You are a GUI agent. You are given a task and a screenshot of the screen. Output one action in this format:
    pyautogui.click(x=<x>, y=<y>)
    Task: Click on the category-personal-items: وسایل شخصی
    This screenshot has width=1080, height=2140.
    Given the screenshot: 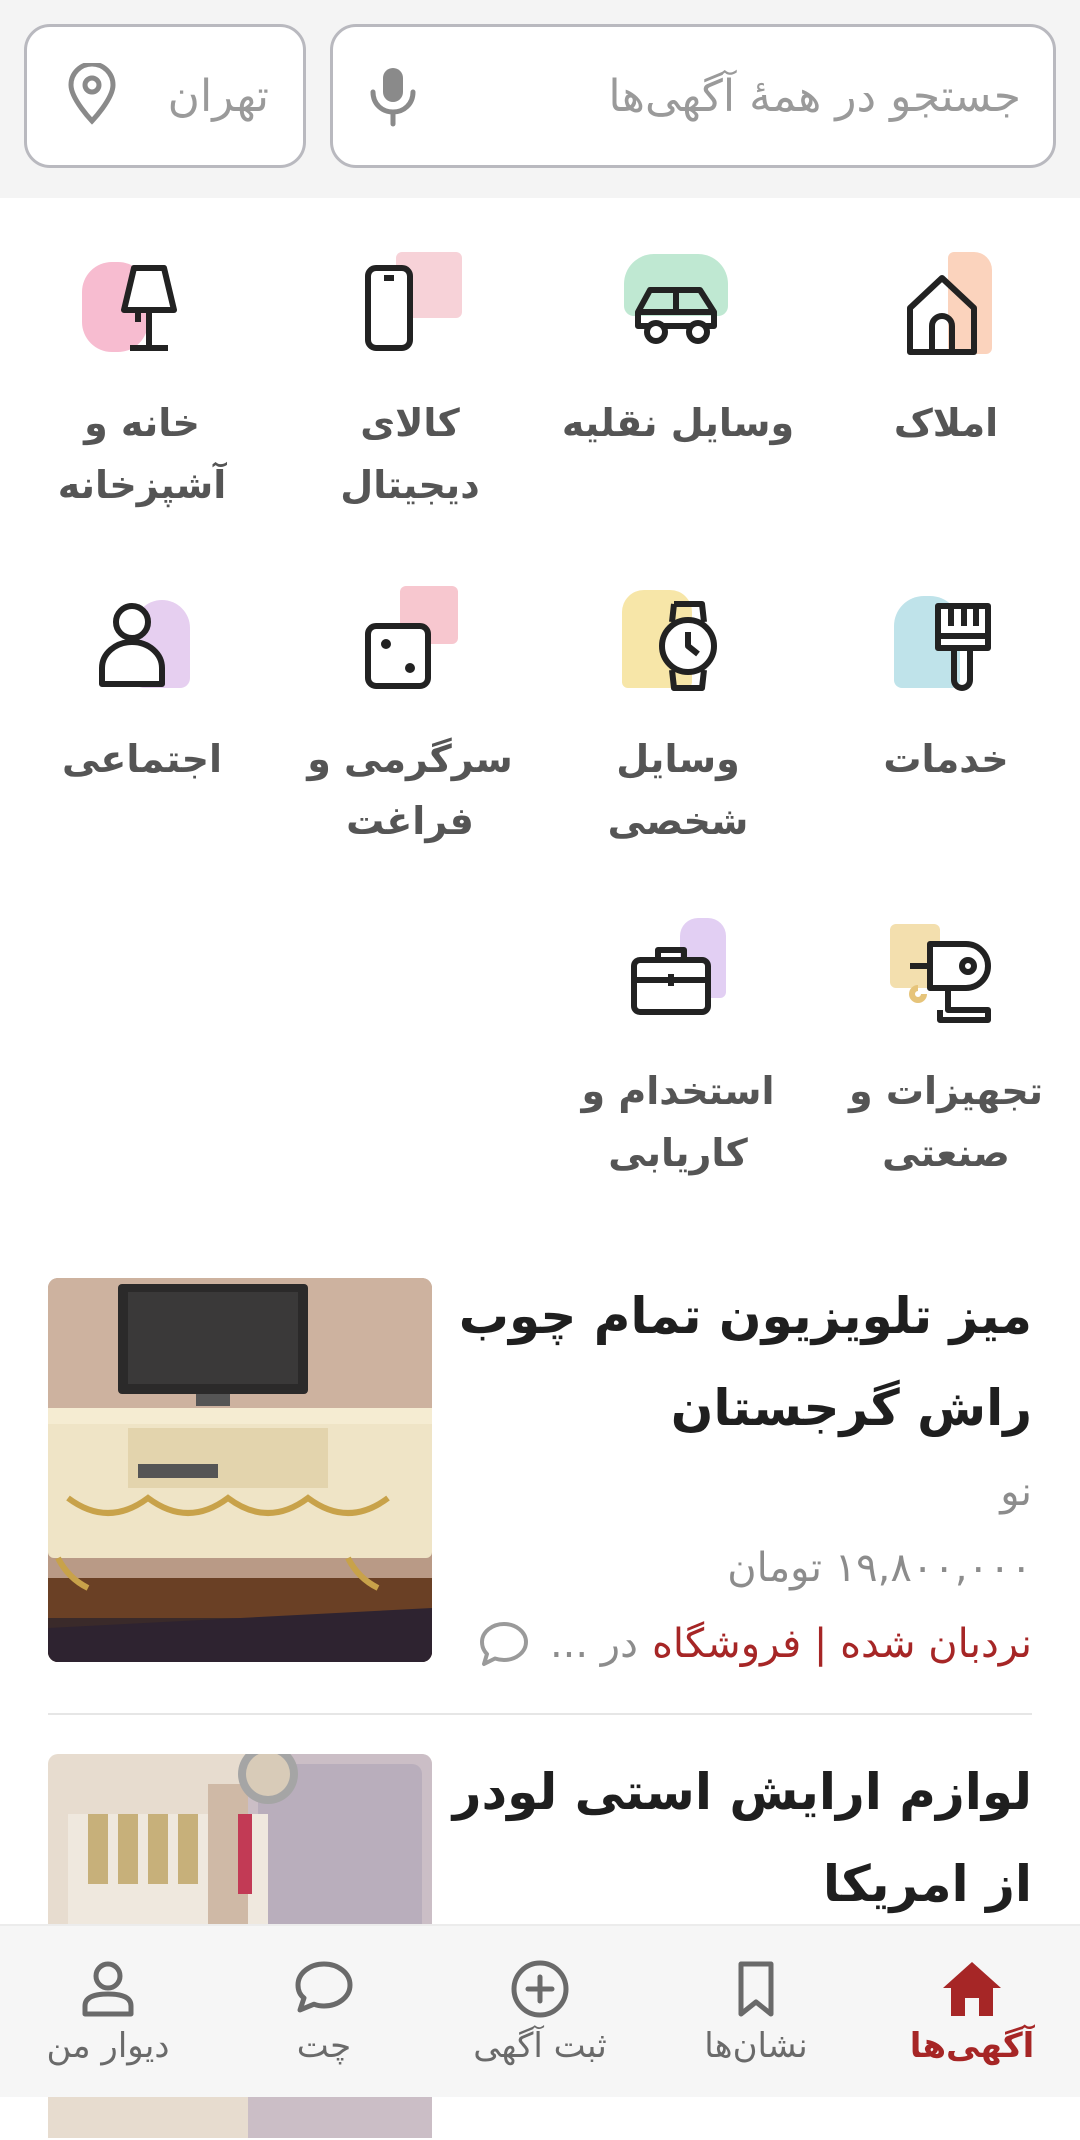 What is the action you would take?
    pyautogui.click(x=678, y=719)
    